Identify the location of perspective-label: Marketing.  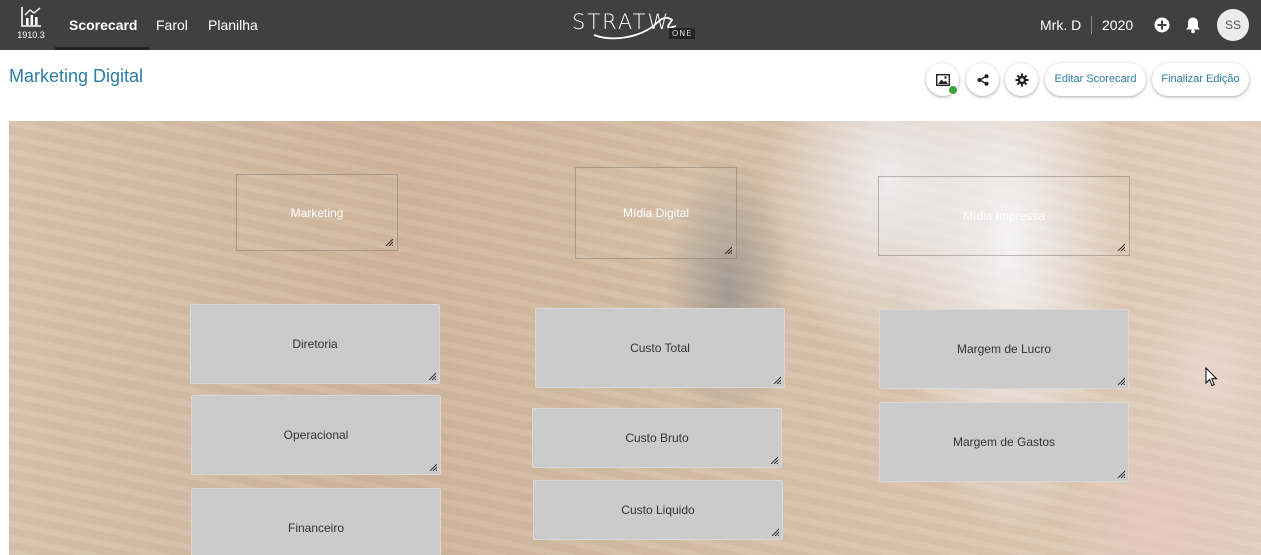
(317, 212).